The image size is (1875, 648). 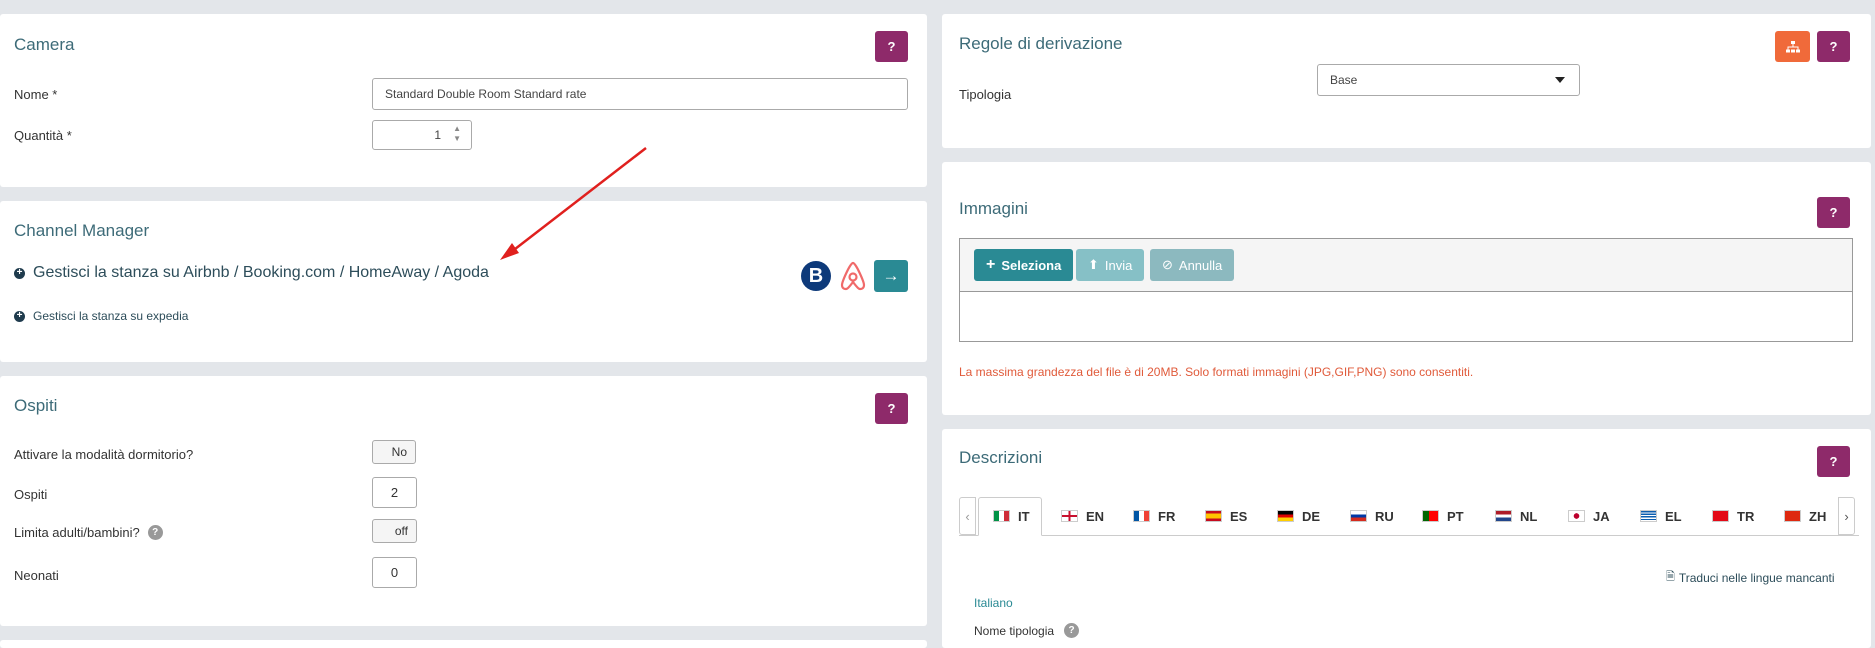 I want to click on translate-missing-link: 🗎 Traduci nelle lingue mancanti, so click(x=1750, y=577).